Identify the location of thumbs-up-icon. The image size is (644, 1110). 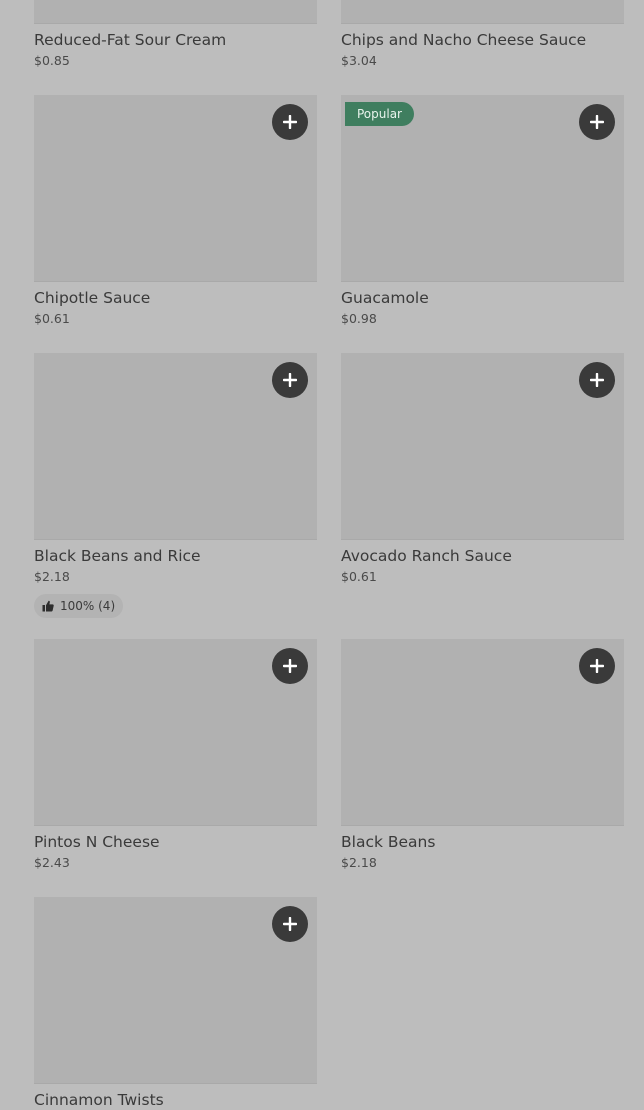
(48, 606).